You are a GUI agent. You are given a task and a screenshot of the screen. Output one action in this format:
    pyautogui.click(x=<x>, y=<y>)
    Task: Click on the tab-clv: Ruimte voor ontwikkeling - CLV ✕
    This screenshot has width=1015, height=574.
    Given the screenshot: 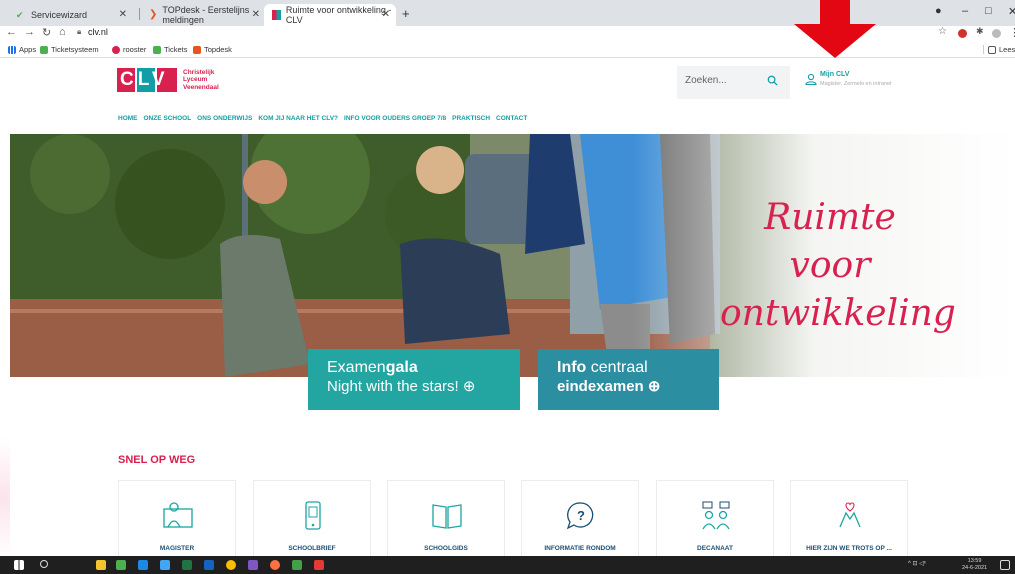 What is the action you would take?
    pyautogui.click(x=330, y=15)
    